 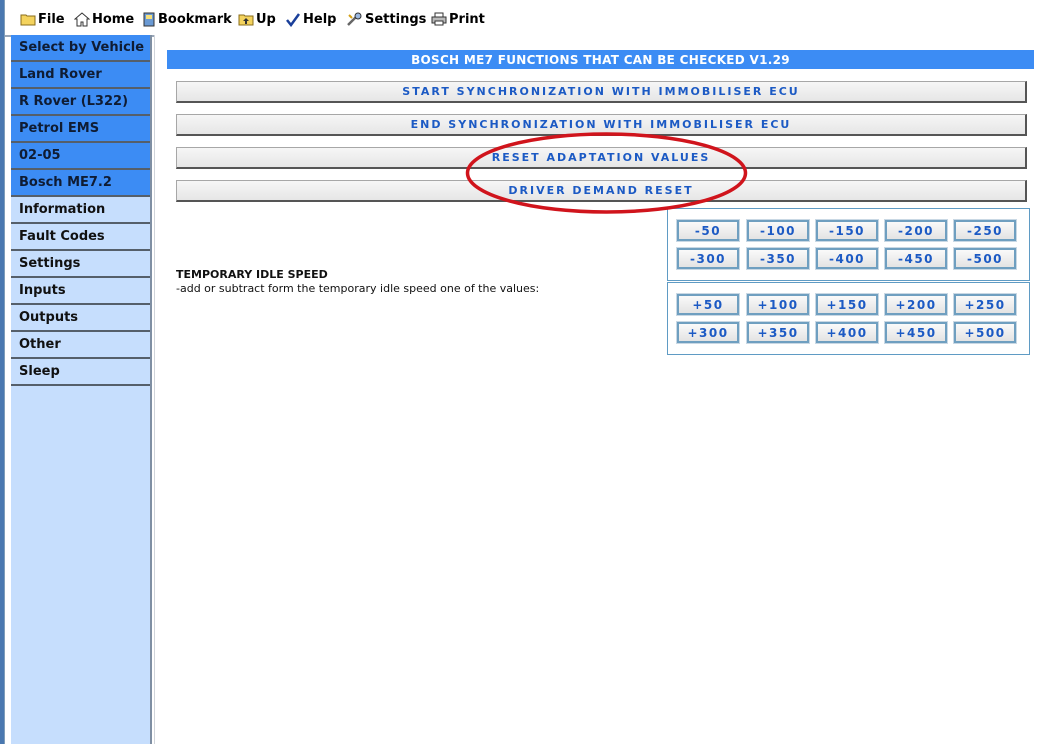 What do you see at coordinates (59, 128) in the screenshot?
I see `sidebar-item-label: Petrol EMS` at bounding box center [59, 128].